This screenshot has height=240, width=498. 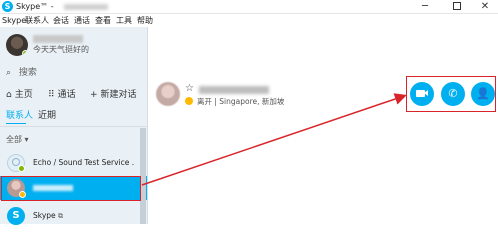 I want to click on nav-home-label: 主页, so click(x=23, y=95).